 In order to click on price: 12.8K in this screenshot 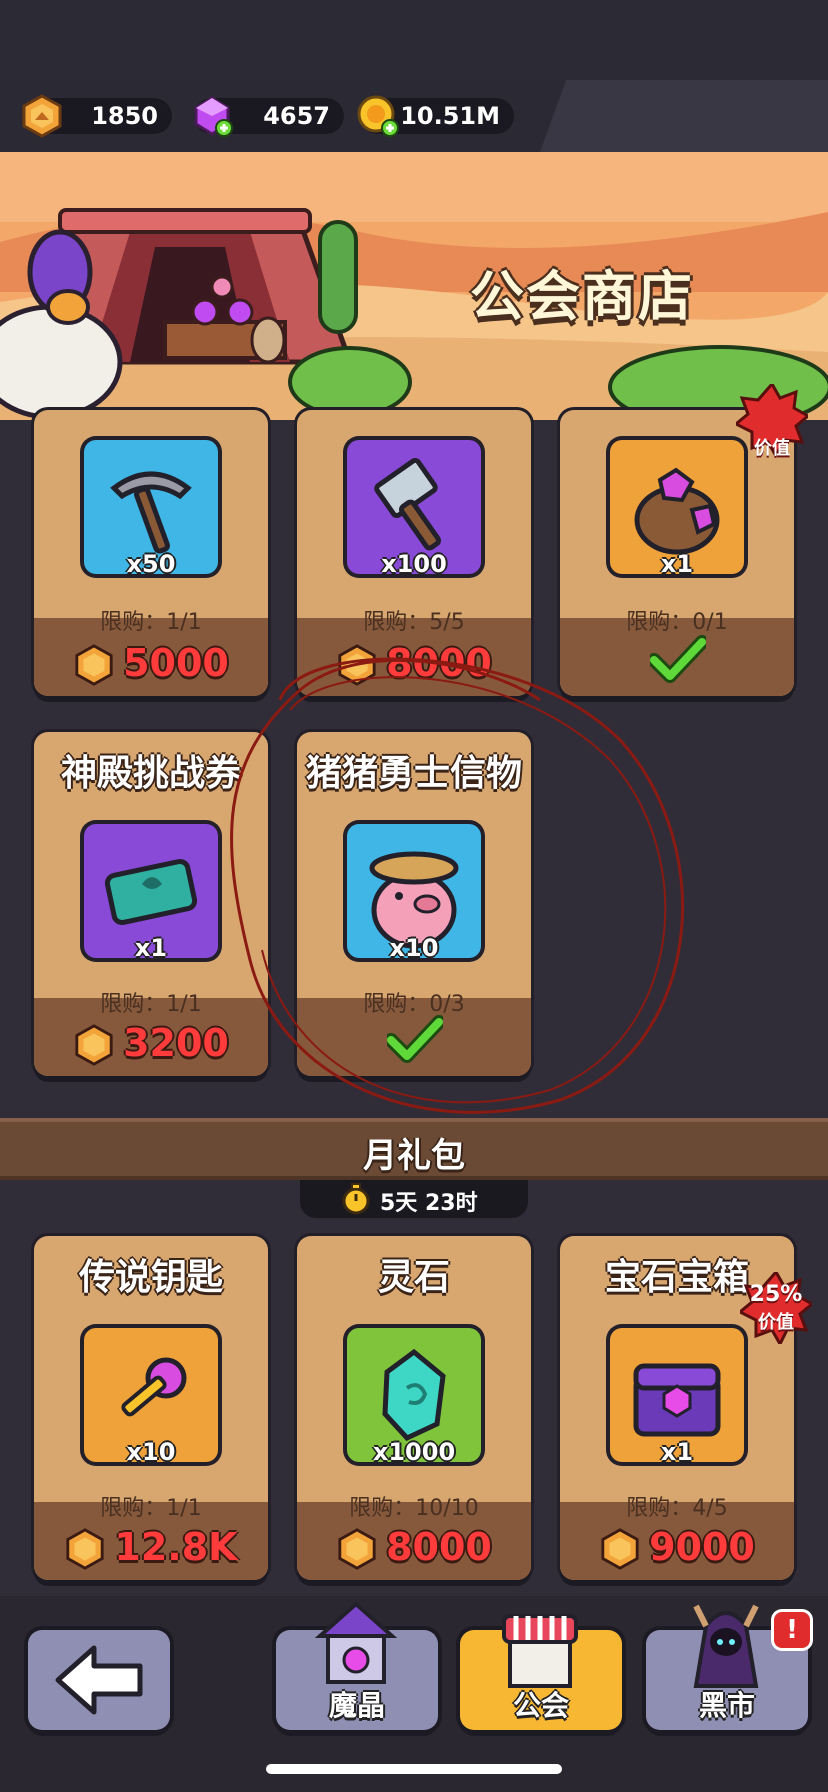, I will do `click(151, 1548)`.